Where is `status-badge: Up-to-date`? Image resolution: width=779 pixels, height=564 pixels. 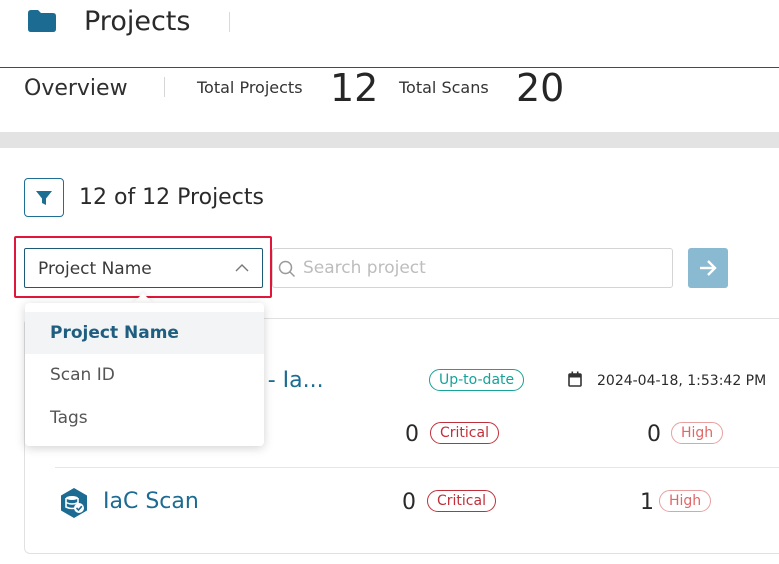 status-badge: Up-to-date is located at coordinates (477, 380).